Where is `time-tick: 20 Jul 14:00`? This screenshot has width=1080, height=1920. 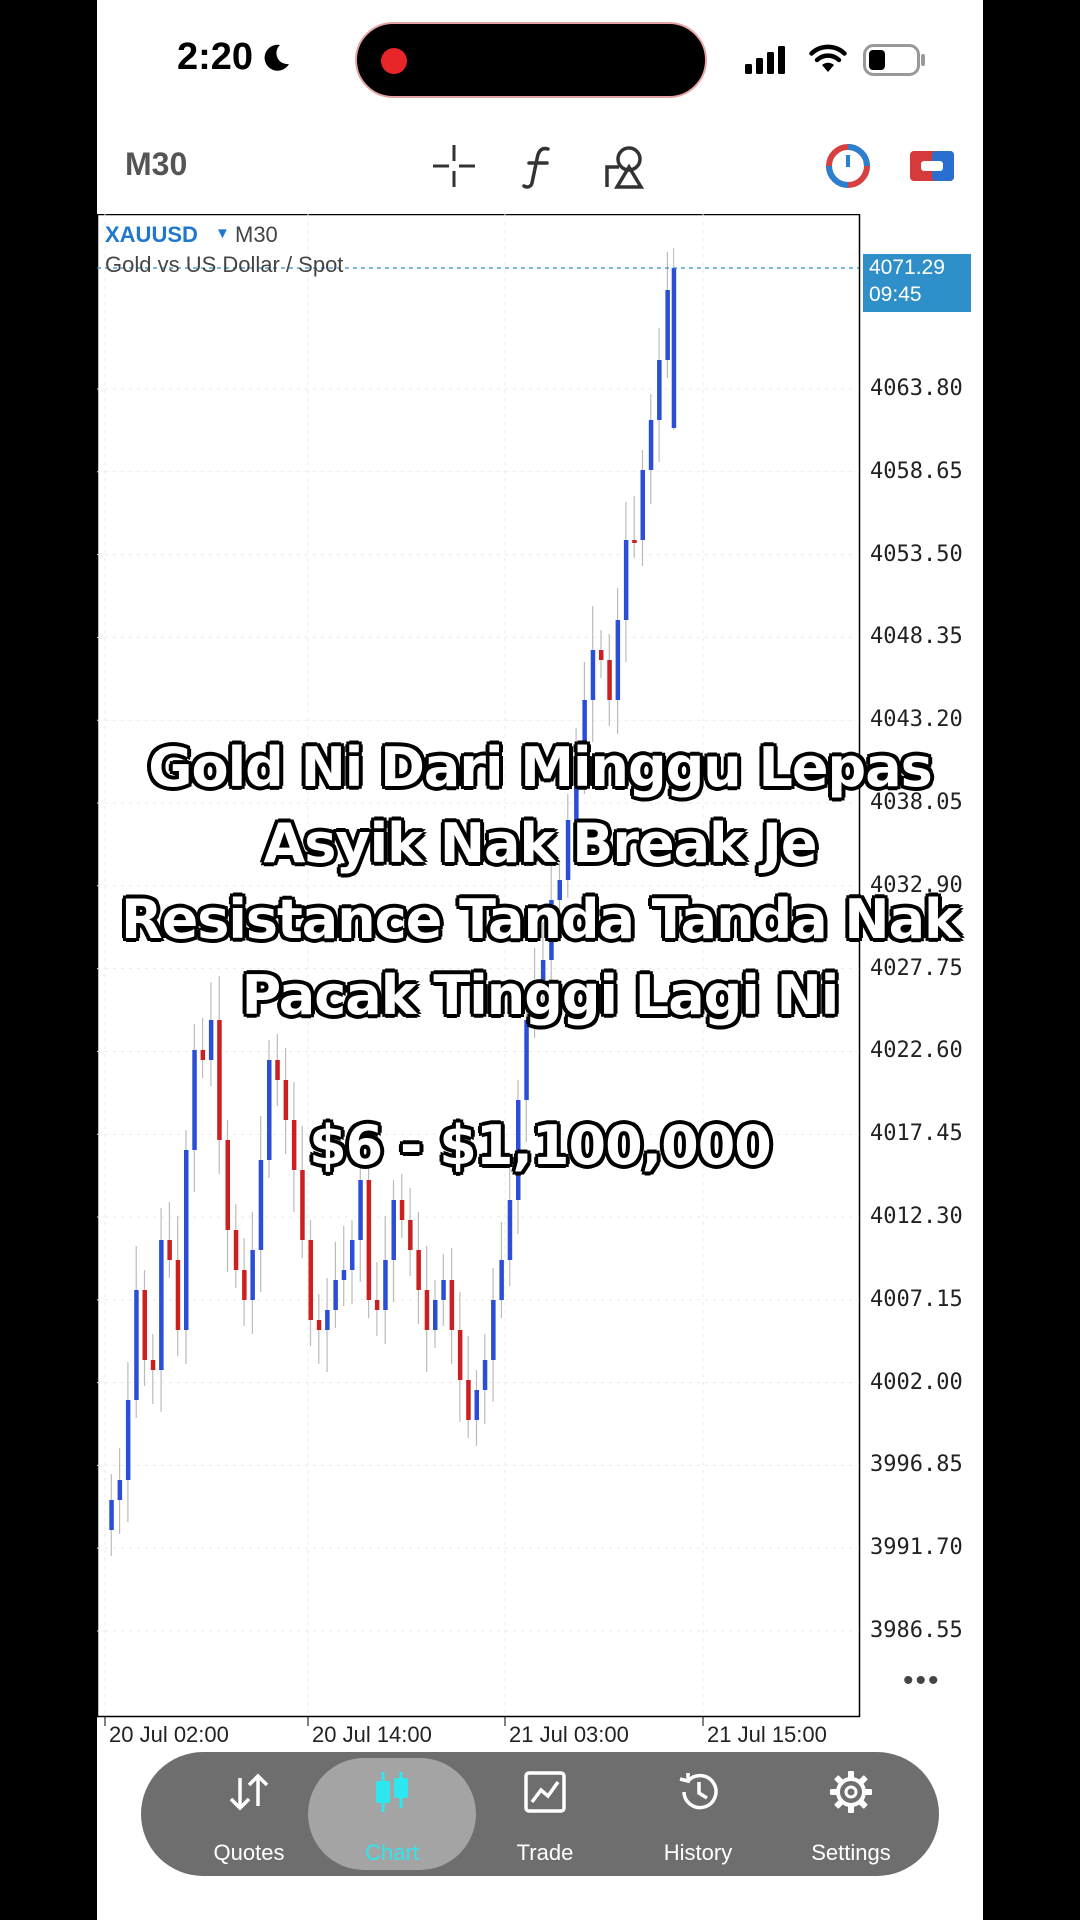 time-tick: 20 Jul 14:00 is located at coordinates (372, 1734).